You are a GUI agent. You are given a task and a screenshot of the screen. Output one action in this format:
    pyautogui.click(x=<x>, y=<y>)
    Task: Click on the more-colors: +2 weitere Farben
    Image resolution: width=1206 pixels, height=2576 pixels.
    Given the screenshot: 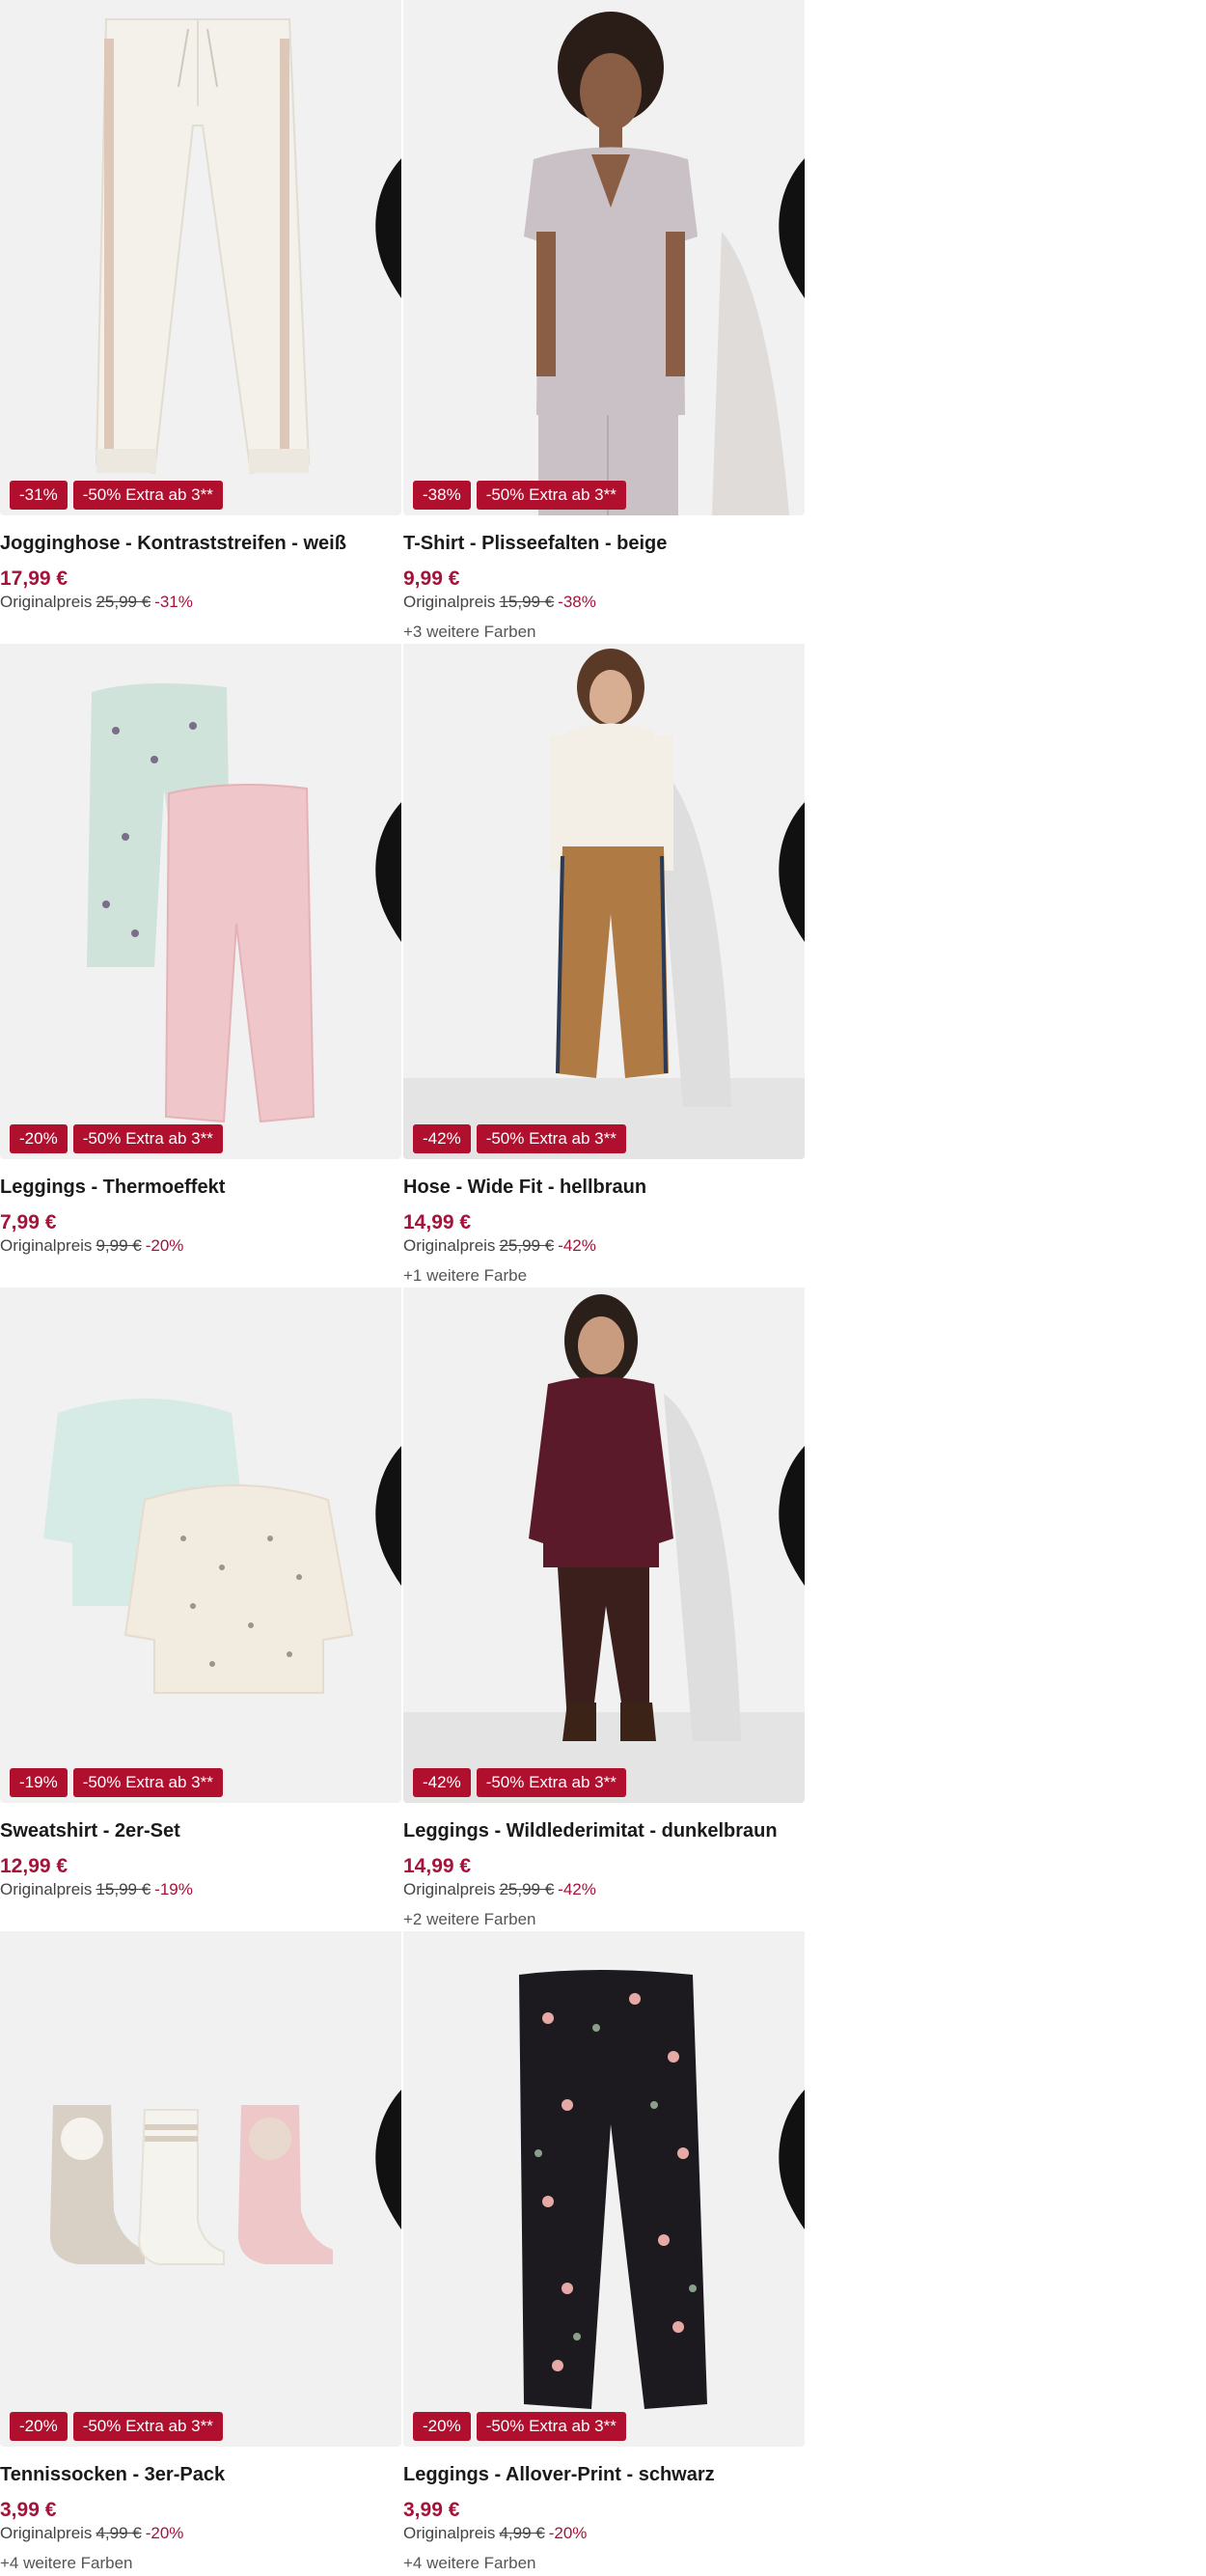 What is the action you would take?
    pyautogui.click(x=470, y=1919)
    